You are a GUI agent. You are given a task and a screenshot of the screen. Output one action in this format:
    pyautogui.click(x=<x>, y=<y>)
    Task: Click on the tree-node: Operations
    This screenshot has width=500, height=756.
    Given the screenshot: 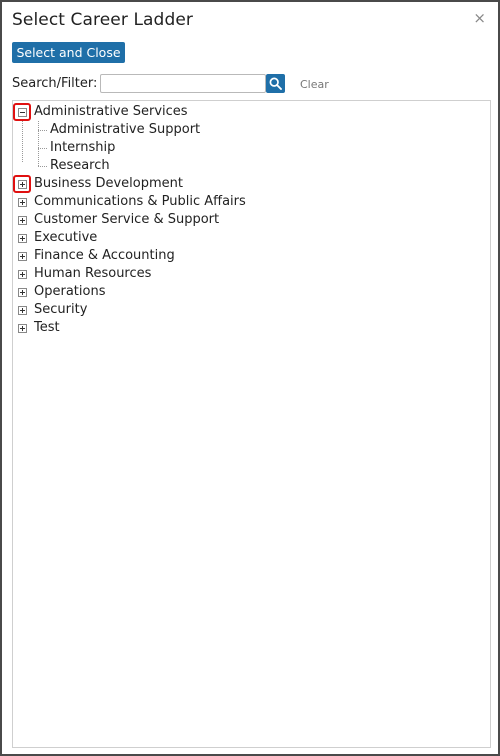 What is the action you would take?
    pyautogui.click(x=251, y=292)
    